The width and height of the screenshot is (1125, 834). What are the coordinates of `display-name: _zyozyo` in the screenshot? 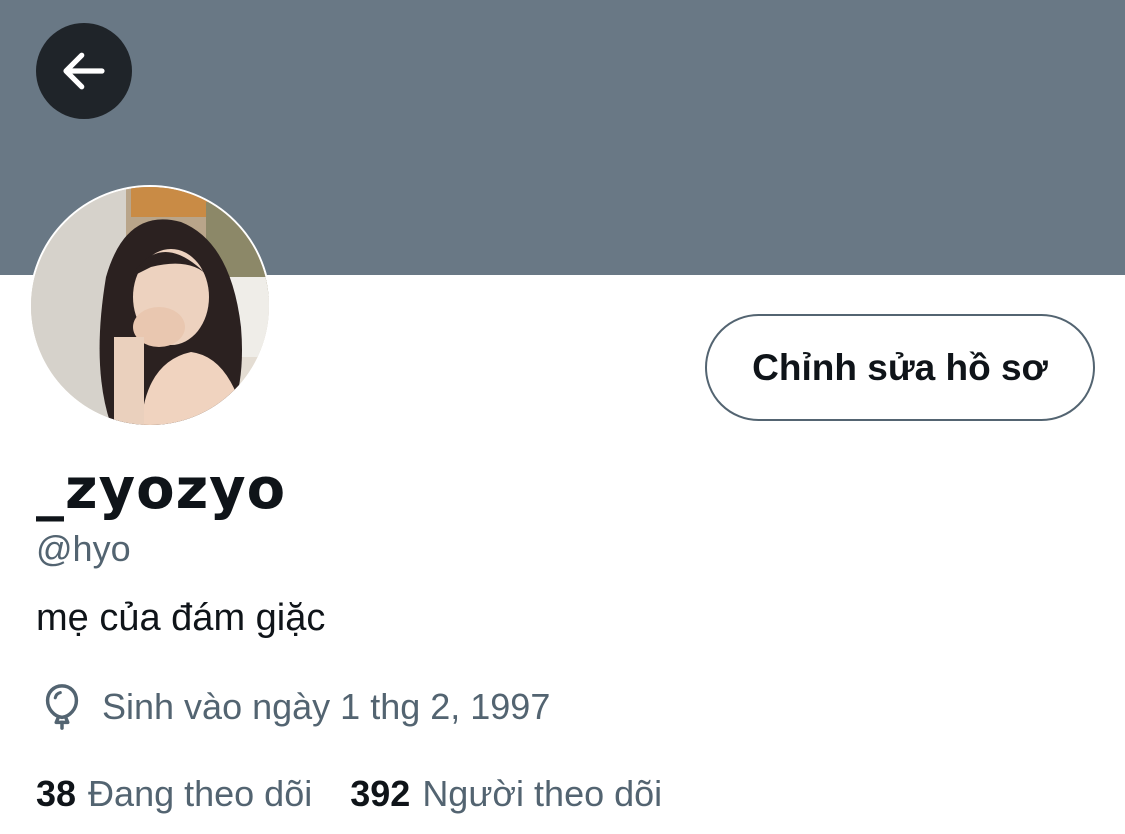 It's located at (161, 489).